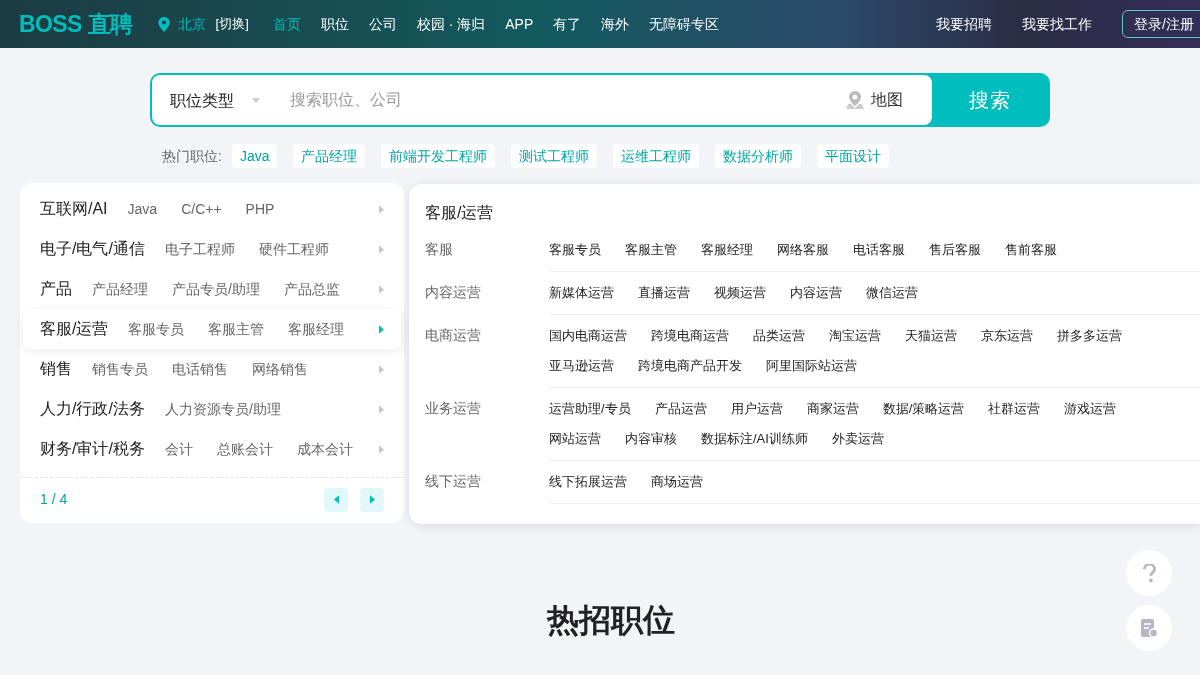  Describe the element at coordinates (887, 100) in the screenshot. I see `map-link: 地图` at that location.